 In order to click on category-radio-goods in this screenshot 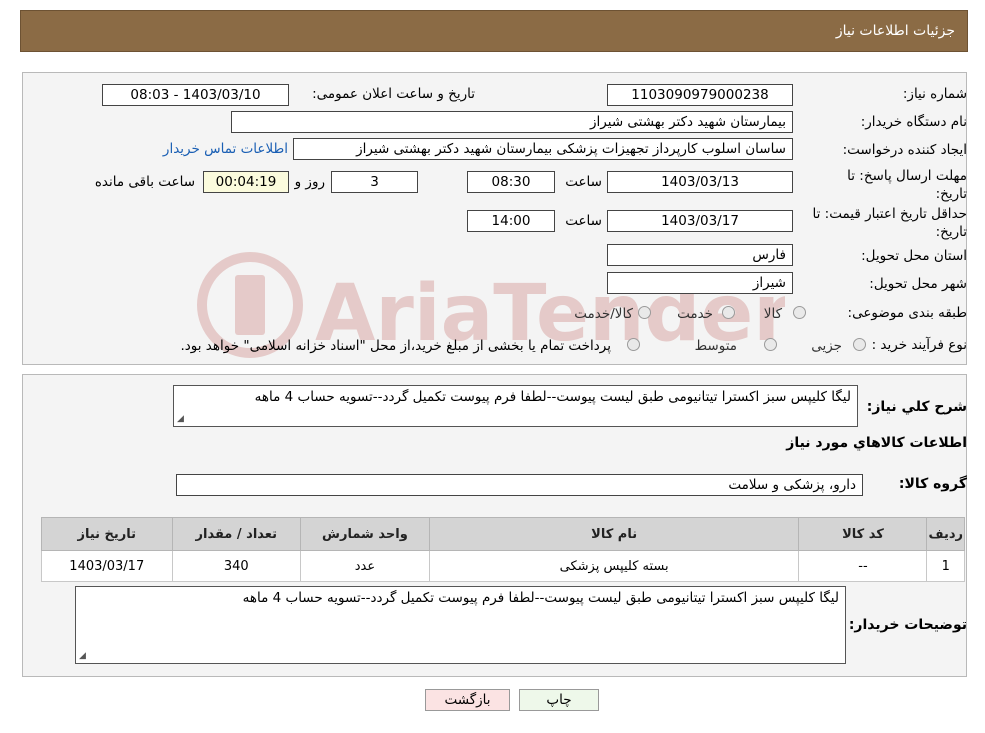, I will do `click(799, 312)`.